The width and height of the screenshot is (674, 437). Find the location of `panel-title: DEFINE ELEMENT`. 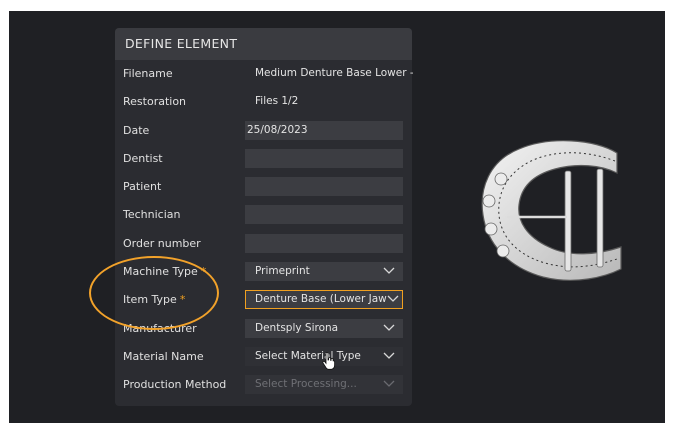

panel-title: DEFINE ELEMENT is located at coordinates (263, 44).